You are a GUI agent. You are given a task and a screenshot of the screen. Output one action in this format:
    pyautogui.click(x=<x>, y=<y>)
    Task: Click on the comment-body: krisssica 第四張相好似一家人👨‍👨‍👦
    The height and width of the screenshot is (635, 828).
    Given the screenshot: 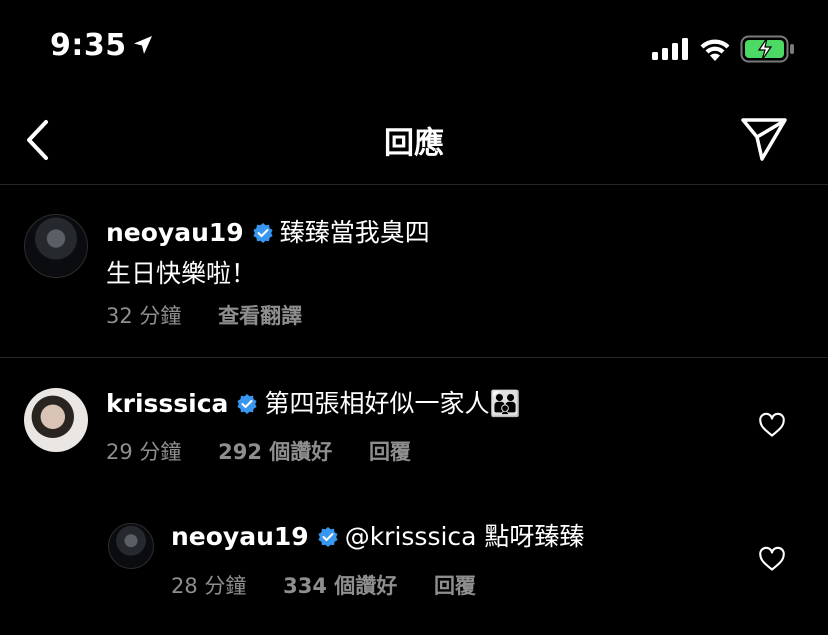 What is the action you would take?
    pyautogui.click(x=313, y=405)
    